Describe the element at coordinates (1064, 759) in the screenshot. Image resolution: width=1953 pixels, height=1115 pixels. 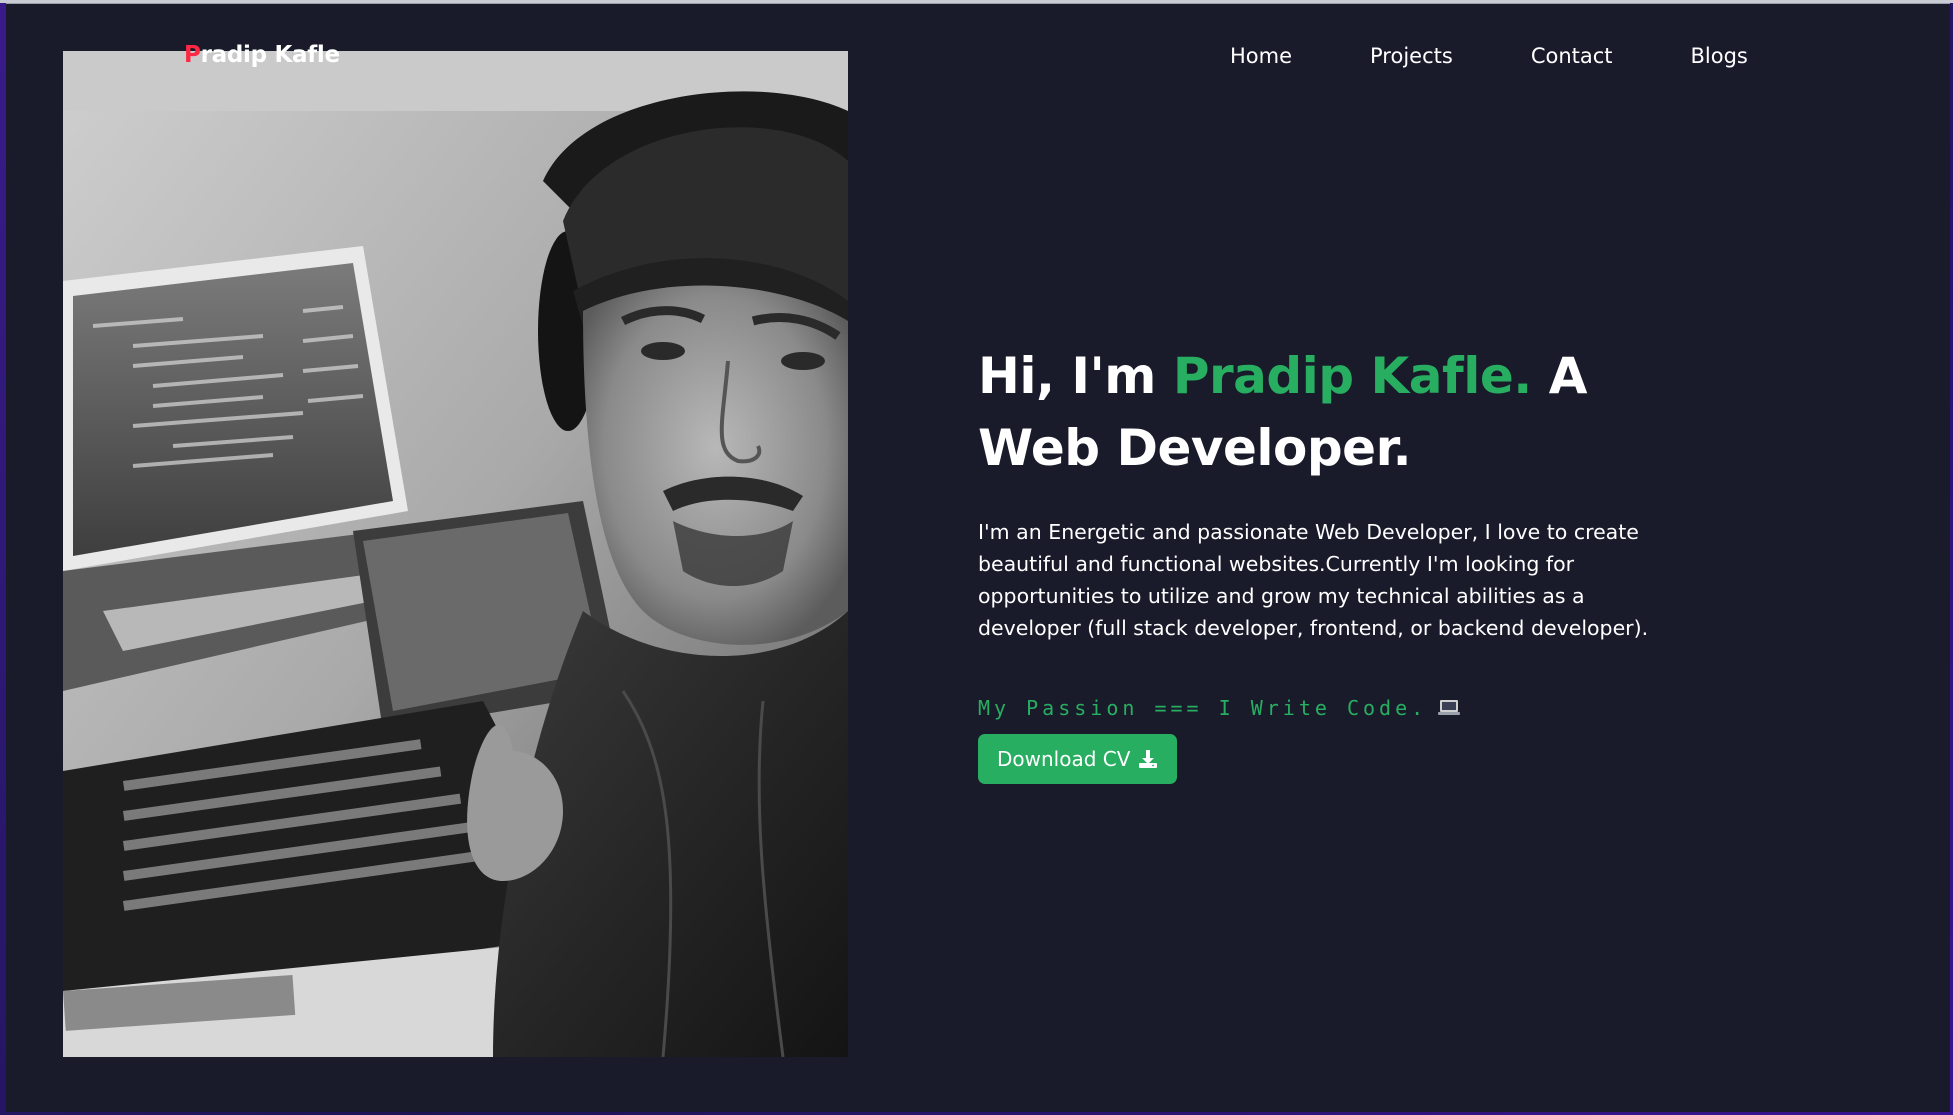
I see `download-cv-label: Download CV` at that location.